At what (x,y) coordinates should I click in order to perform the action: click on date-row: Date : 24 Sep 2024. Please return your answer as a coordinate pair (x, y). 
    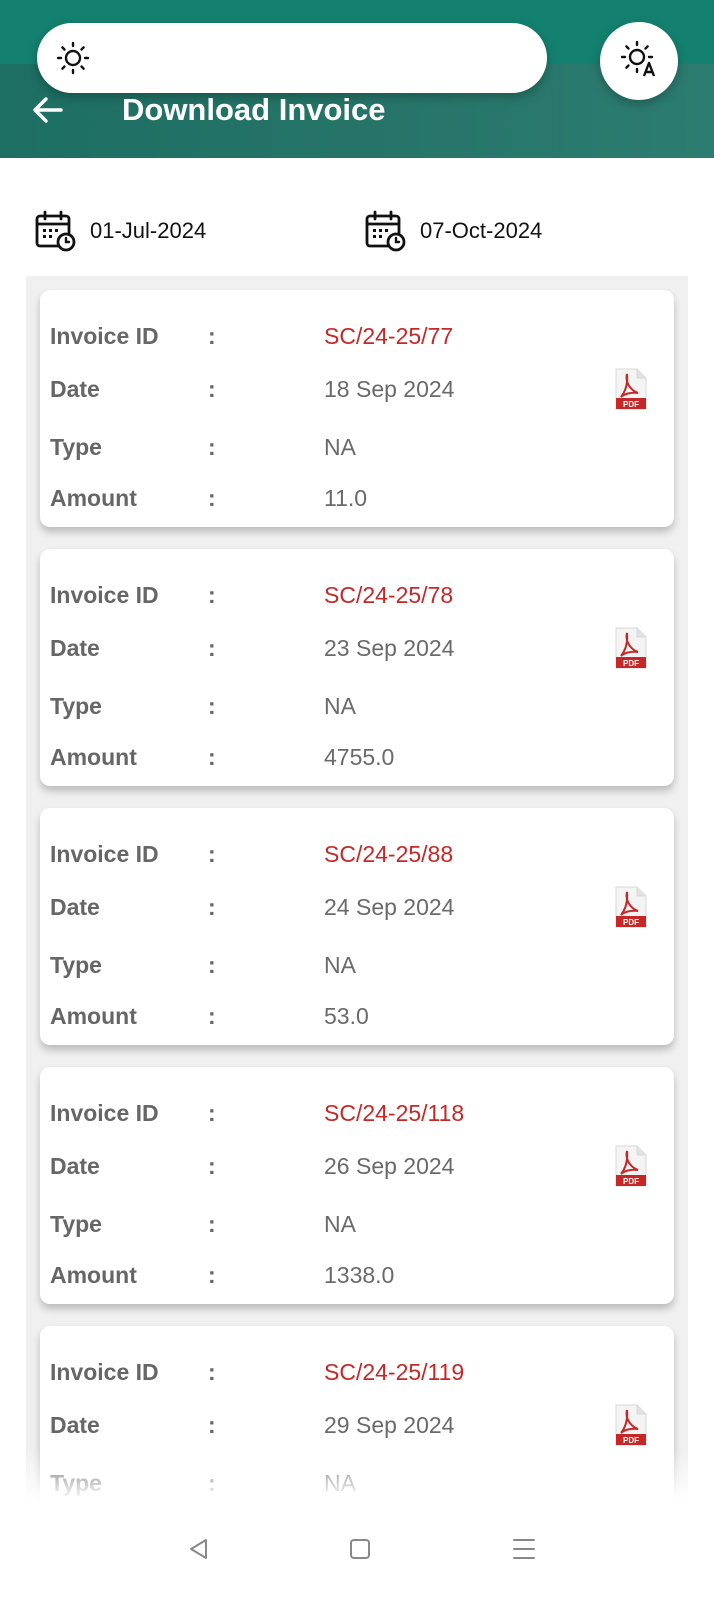
    Looking at the image, I should click on (357, 907).